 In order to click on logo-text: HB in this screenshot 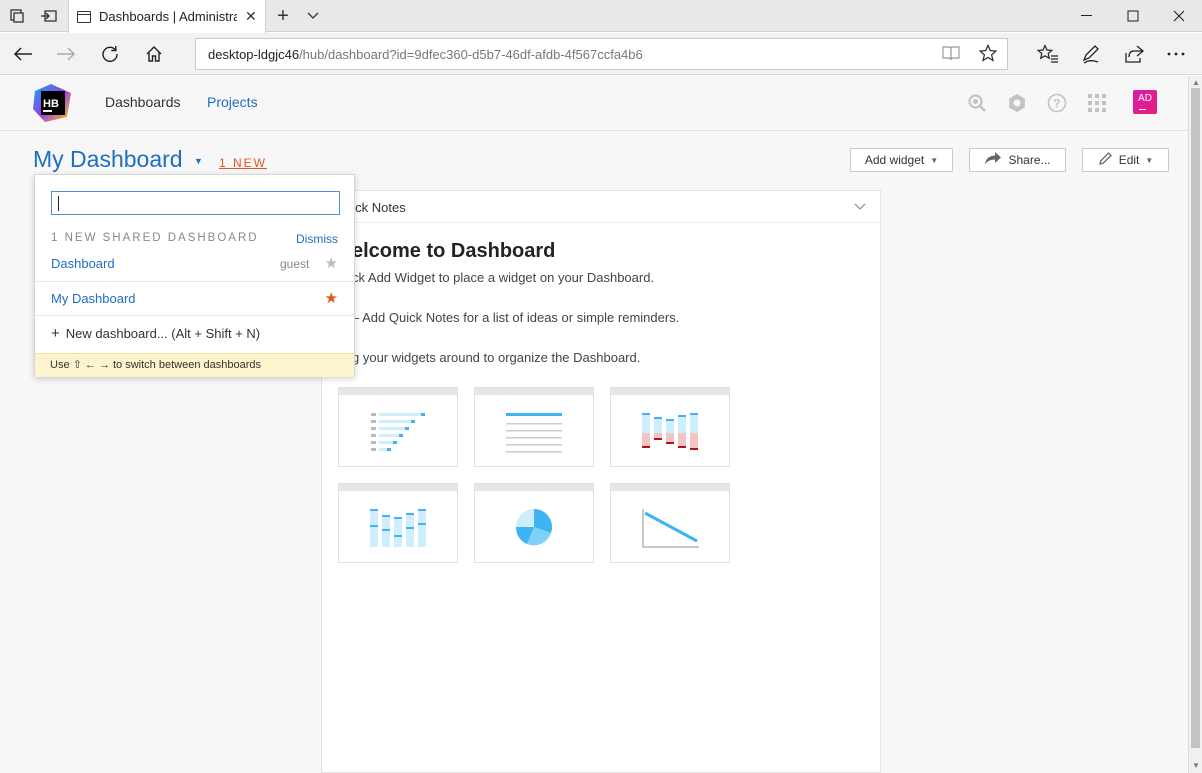, I will do `click(51, 104)`.